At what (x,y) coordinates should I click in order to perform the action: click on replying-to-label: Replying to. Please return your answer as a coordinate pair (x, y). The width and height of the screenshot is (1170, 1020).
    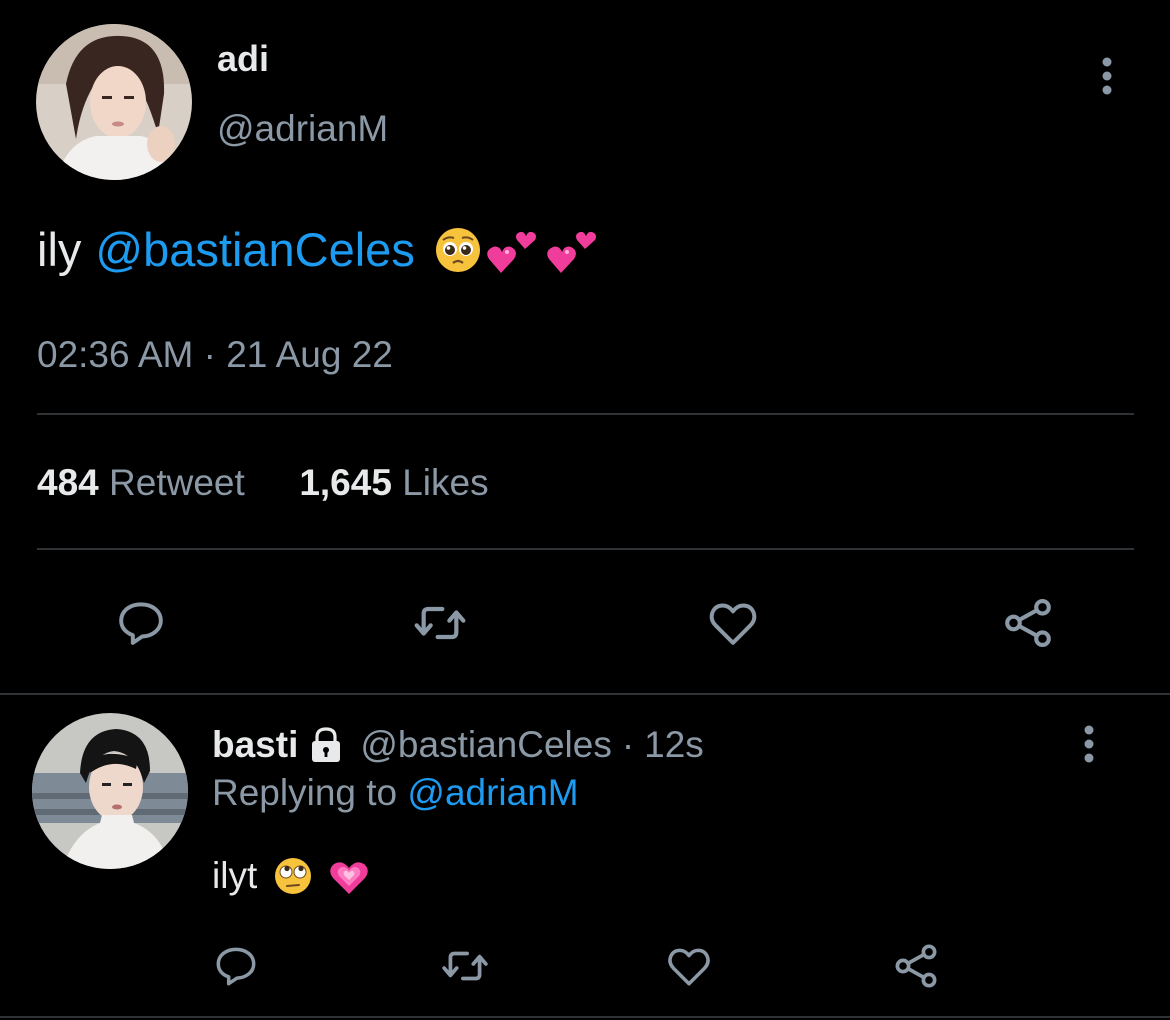
    Looking at the image, I should click on (305, 792).